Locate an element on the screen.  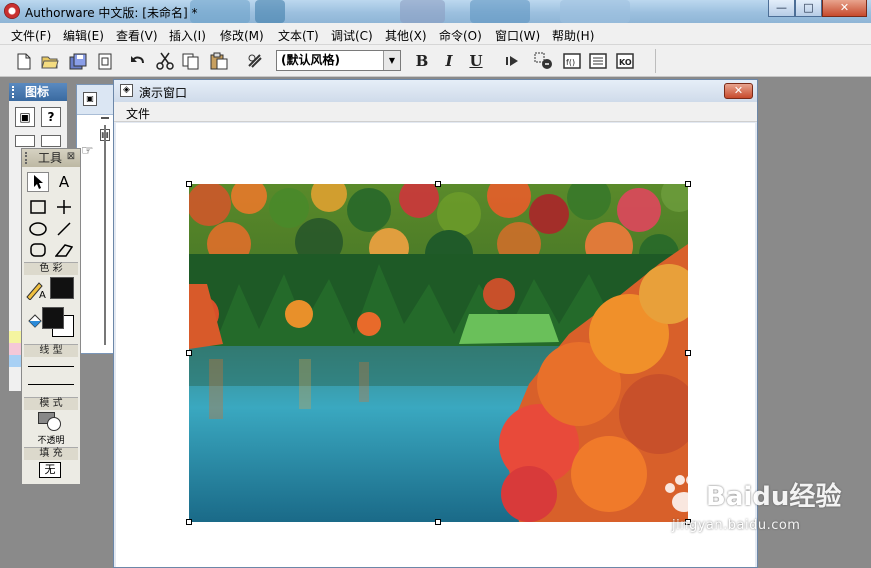
interaction-tool-icon: ? is located at coordinates (51, 117).